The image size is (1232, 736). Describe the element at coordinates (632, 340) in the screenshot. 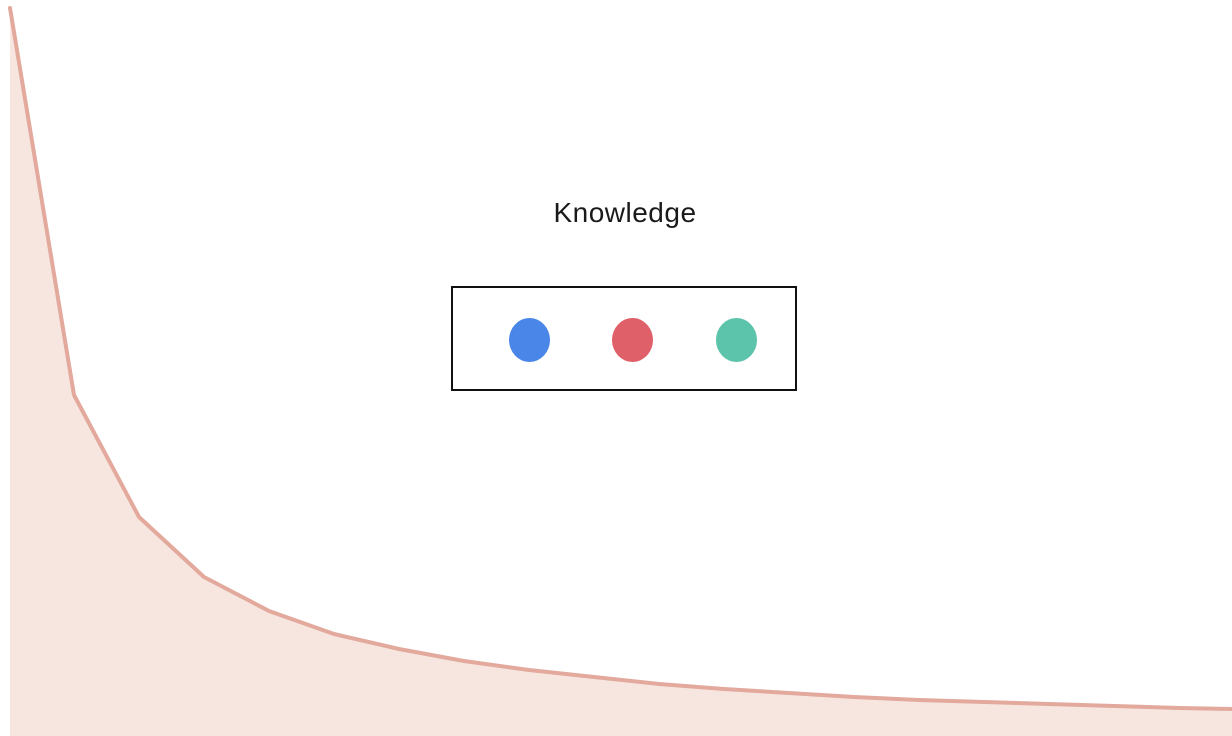

I see `red-dot` at that location.